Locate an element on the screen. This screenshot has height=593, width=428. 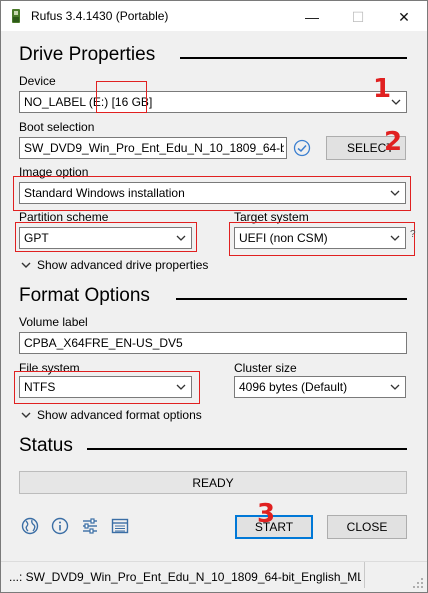
settings-sliders-icon is located at coordinates (90, 526).